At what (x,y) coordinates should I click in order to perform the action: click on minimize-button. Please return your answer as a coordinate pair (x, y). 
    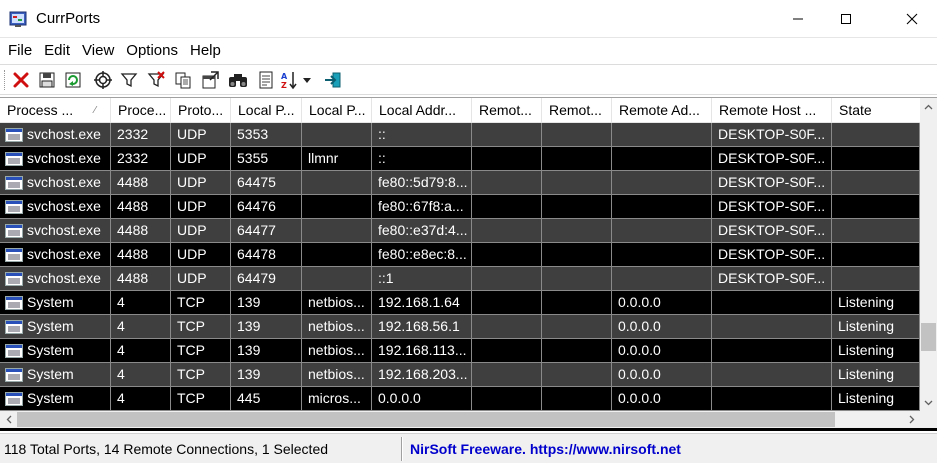
    Looking at the image, I should click on (798, 19).